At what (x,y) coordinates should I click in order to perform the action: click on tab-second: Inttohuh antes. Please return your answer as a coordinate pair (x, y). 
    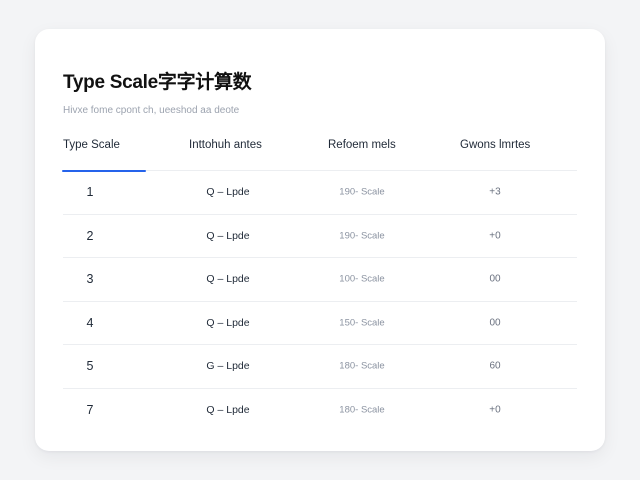
    Looking at the image, I should click on (225, 155).